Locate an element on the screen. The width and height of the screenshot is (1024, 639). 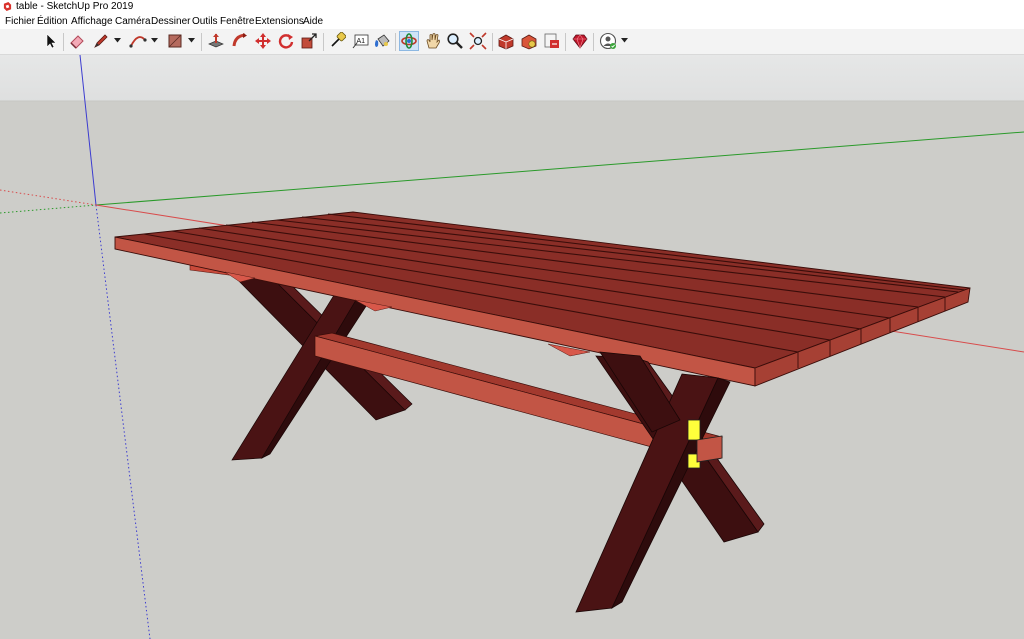
toolbar: A1 is located at coordinates (512, 42).